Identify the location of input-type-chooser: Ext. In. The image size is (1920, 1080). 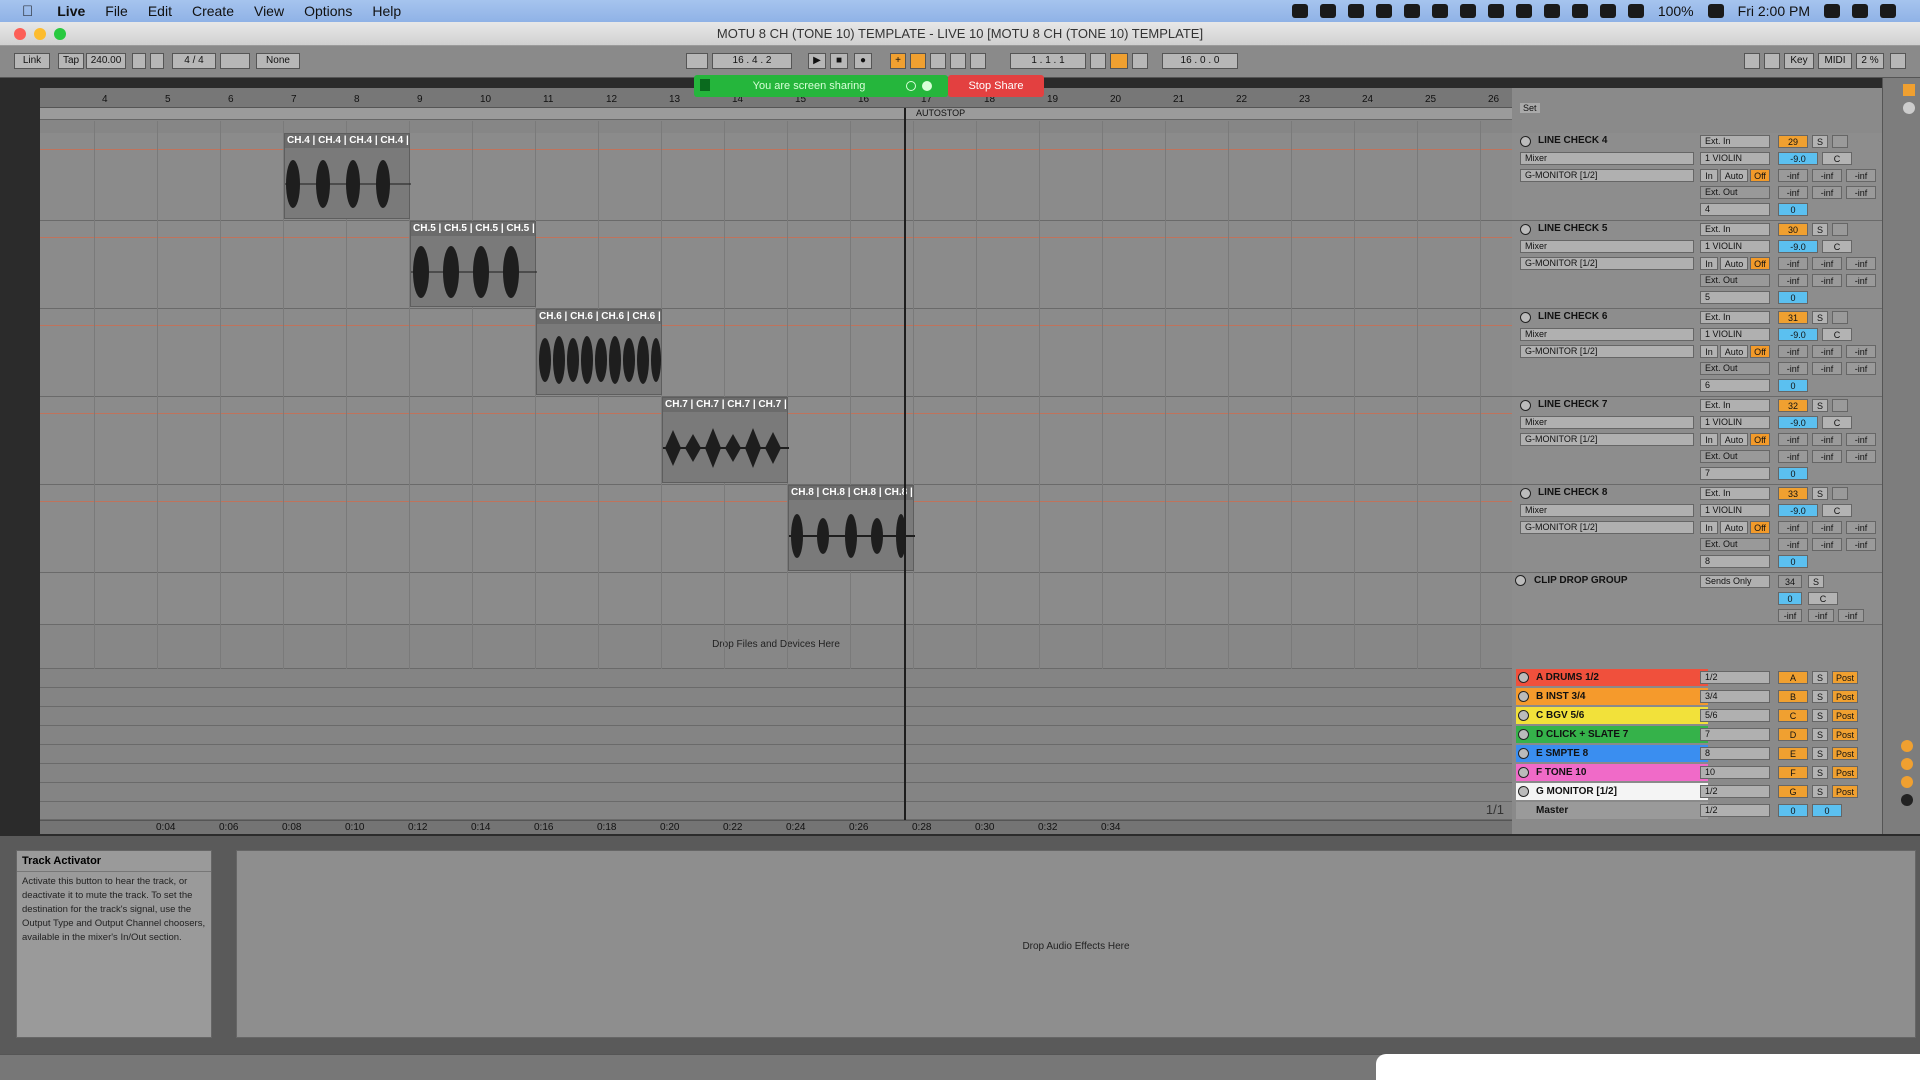
(1735, 405).